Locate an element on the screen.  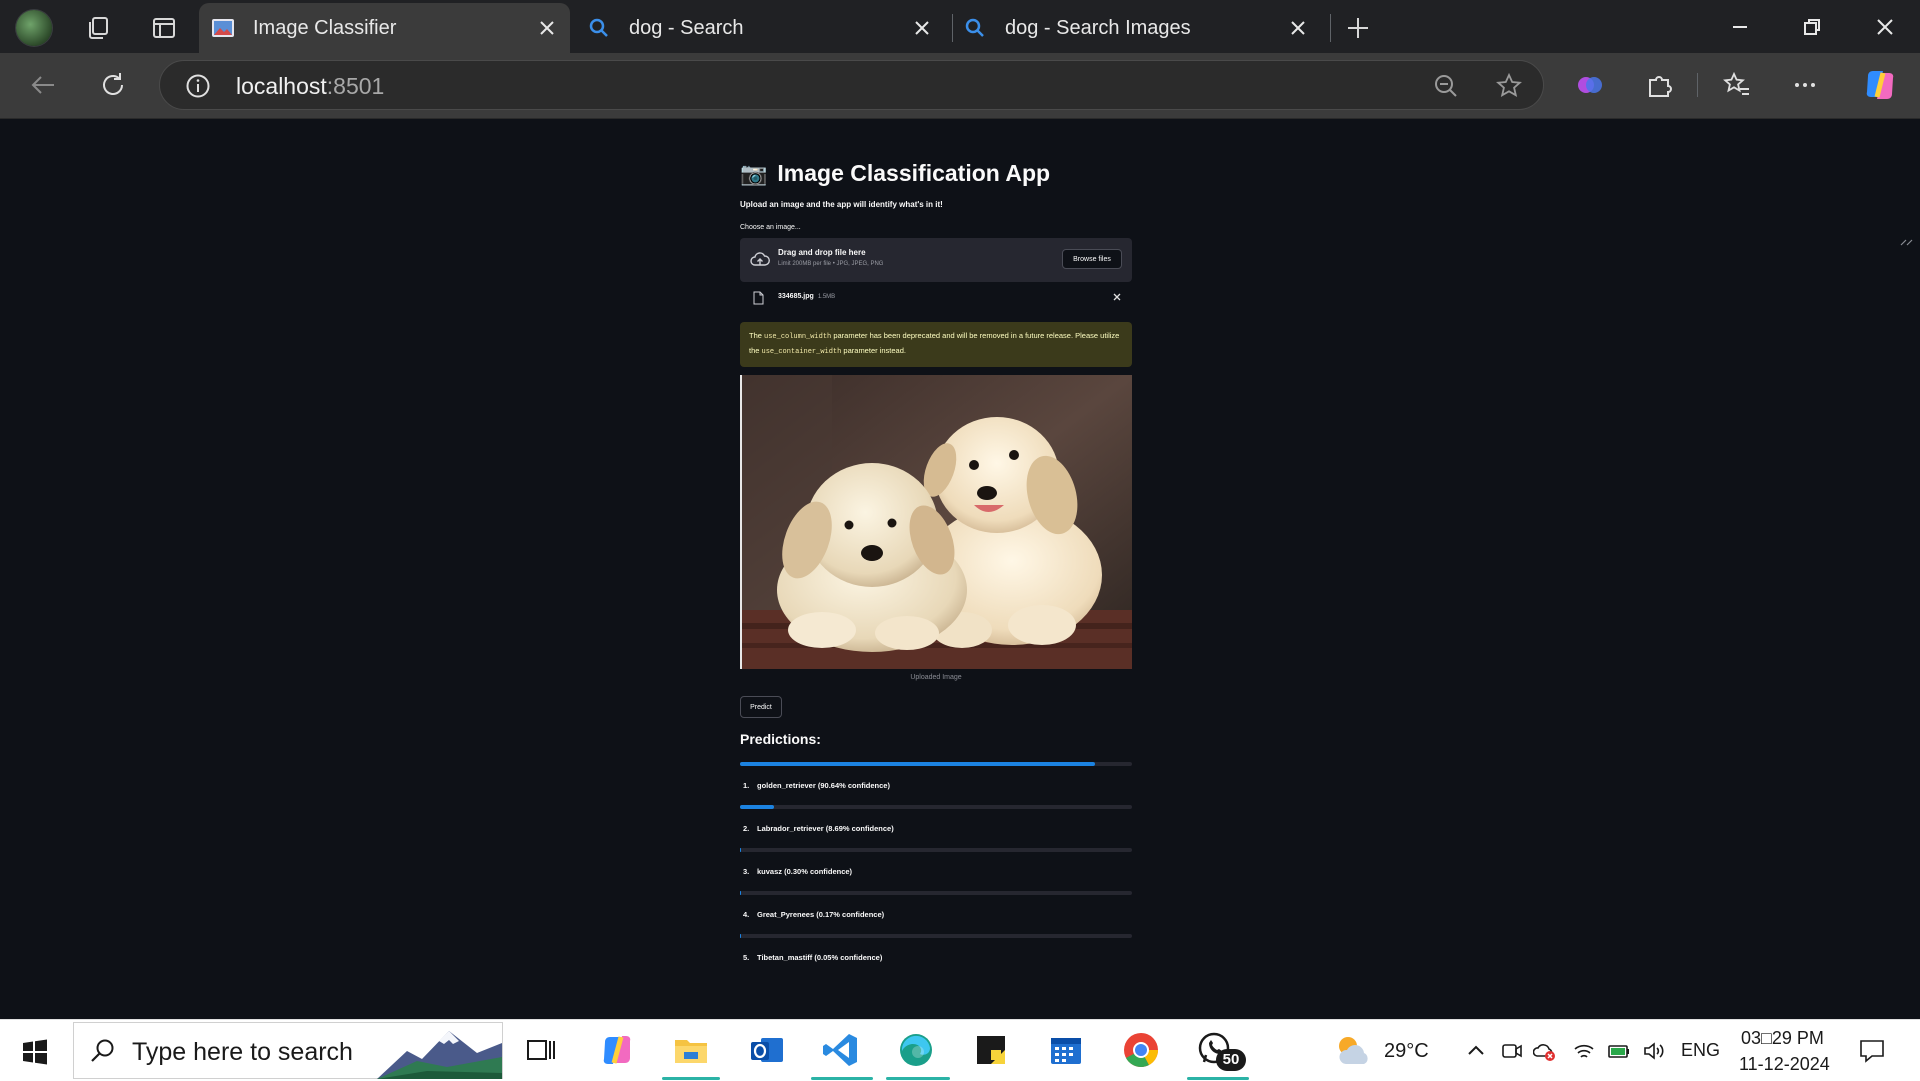
remove-file-icon is located at coordinates (1117, 297).